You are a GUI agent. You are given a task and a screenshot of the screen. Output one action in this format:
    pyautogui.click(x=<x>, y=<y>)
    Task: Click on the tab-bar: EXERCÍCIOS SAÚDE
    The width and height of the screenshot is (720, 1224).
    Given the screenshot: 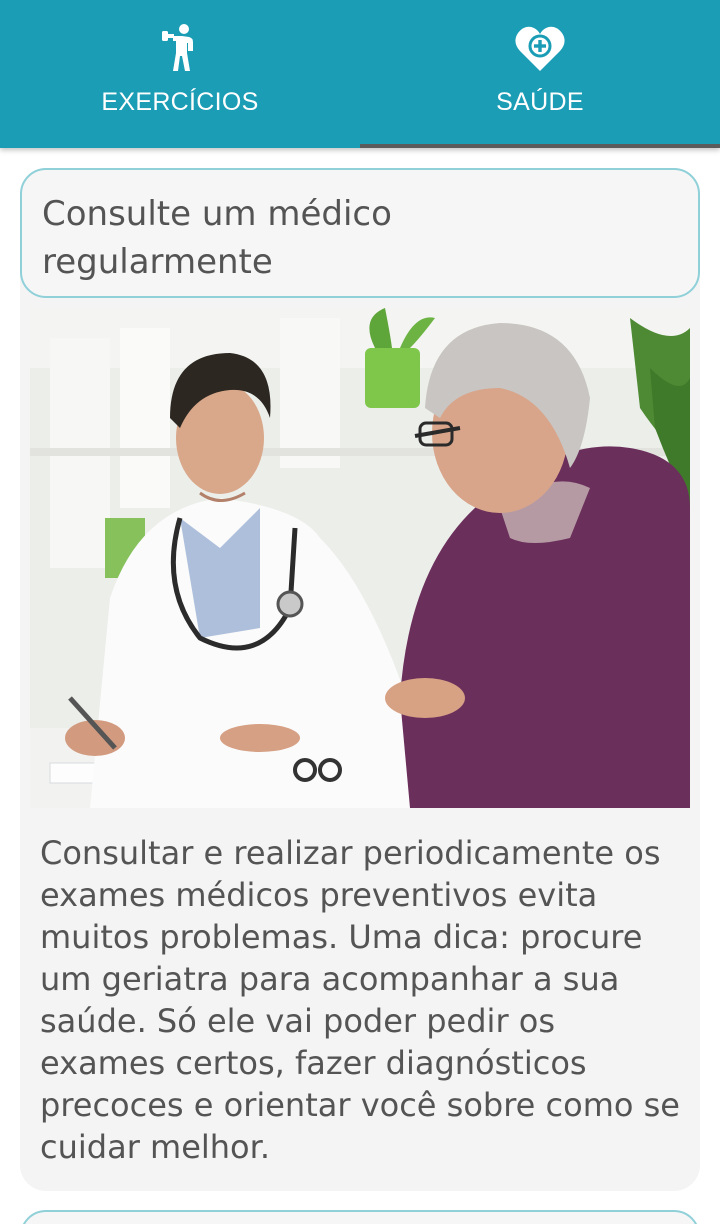 What is the action you would take?
    pyautogui.click(x=360, y=74)
    